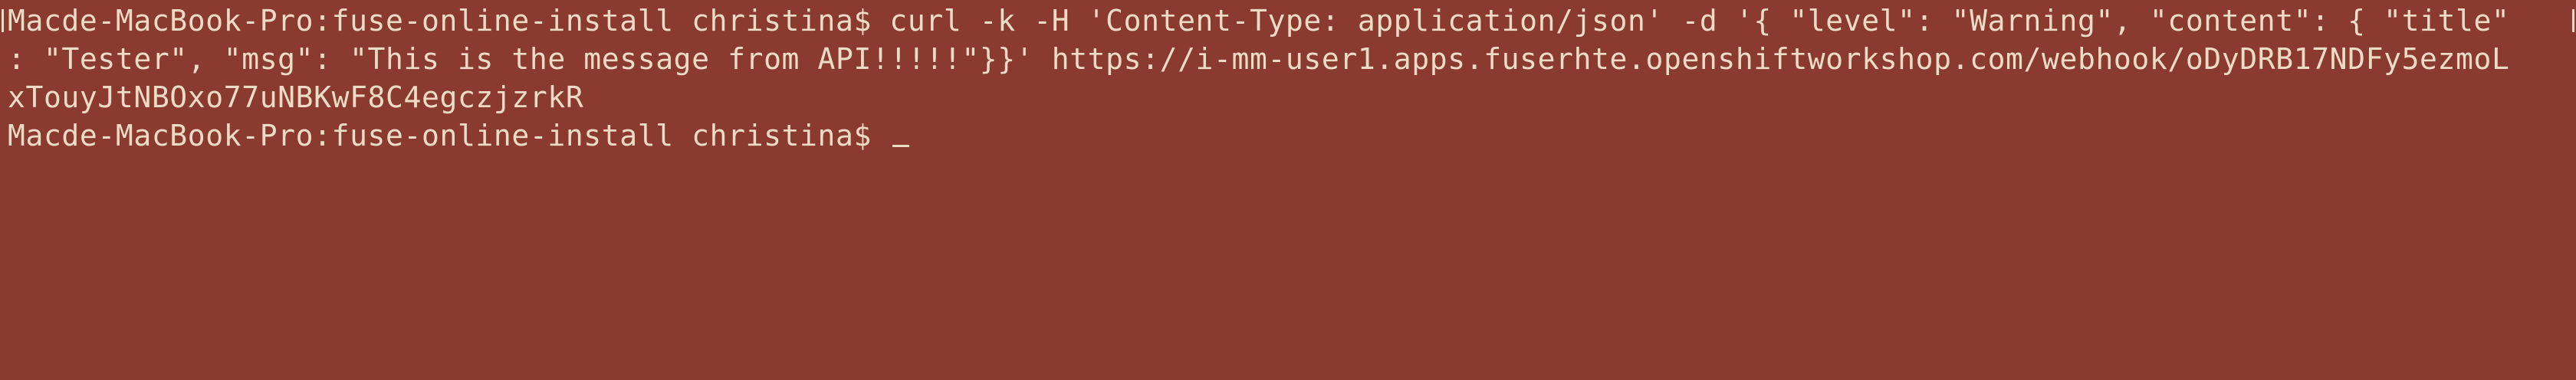 The height and width of the screenshot is (380, 2576). I want to click on scroll-marker-left, so click(3, 20).